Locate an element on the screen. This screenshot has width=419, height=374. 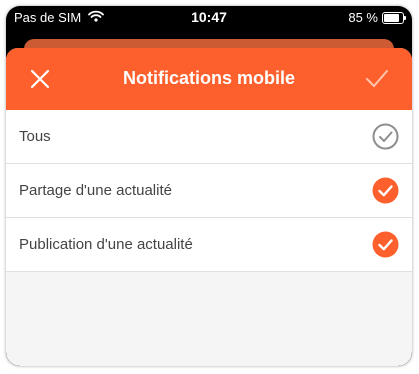
unchecked-circle-icon is located at coordinates (385, 136).